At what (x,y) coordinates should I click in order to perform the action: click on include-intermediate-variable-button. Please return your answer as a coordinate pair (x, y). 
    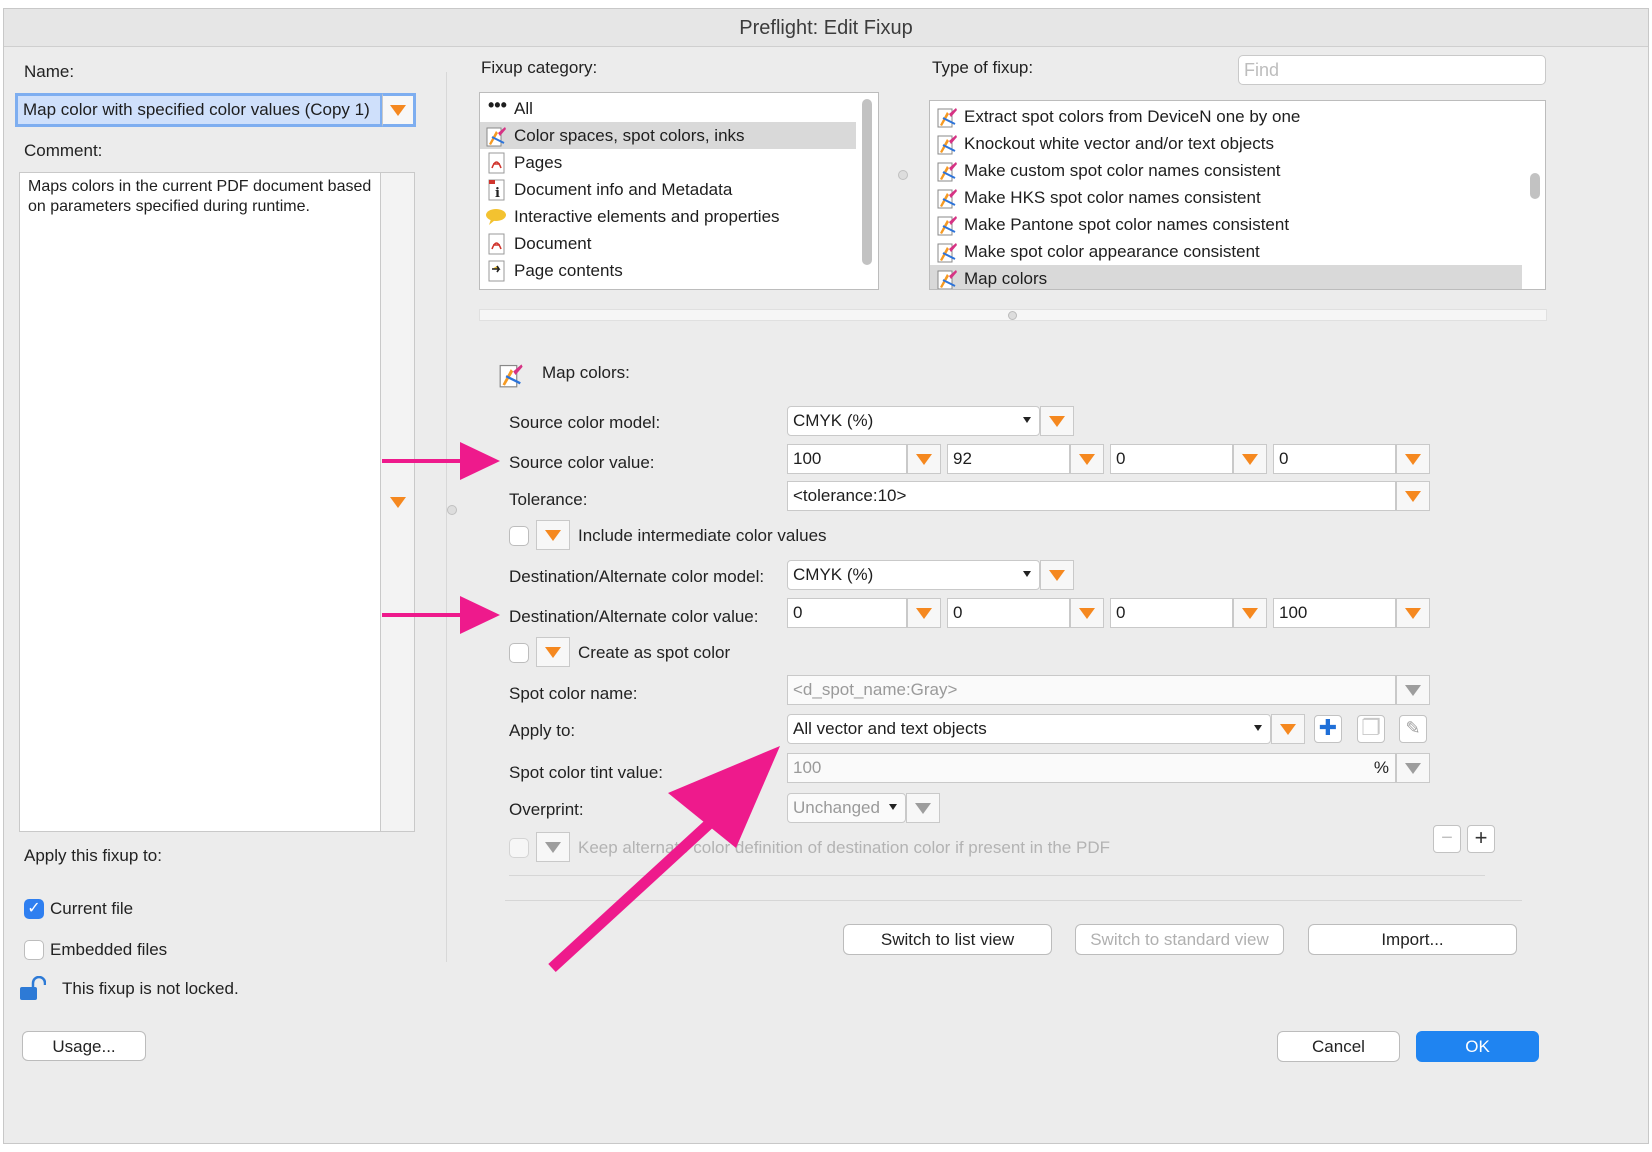
    Looking at the image, I should click on (553, 535).